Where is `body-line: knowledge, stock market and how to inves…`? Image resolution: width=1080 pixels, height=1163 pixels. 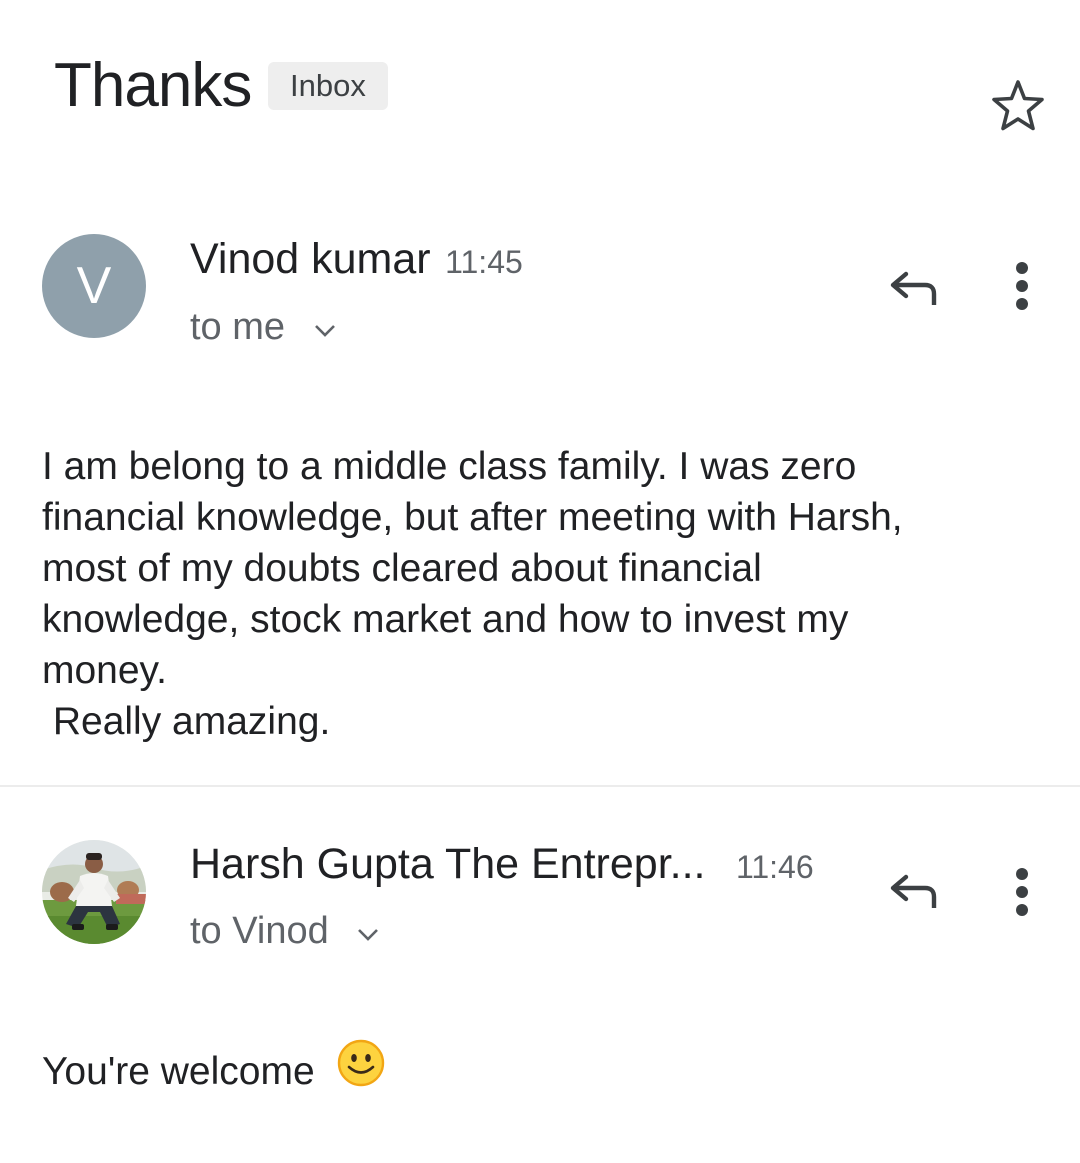
body-line: knowledge, stock market and how to inves… is located at coordinates (445, 619).